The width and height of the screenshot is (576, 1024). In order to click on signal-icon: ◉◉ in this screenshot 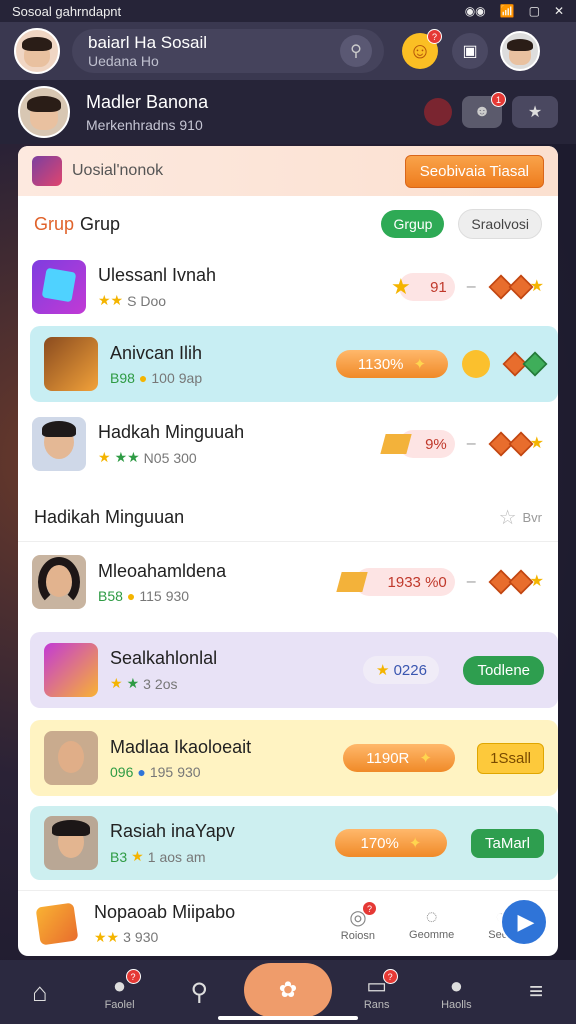, I will do `click(475, 11)`.